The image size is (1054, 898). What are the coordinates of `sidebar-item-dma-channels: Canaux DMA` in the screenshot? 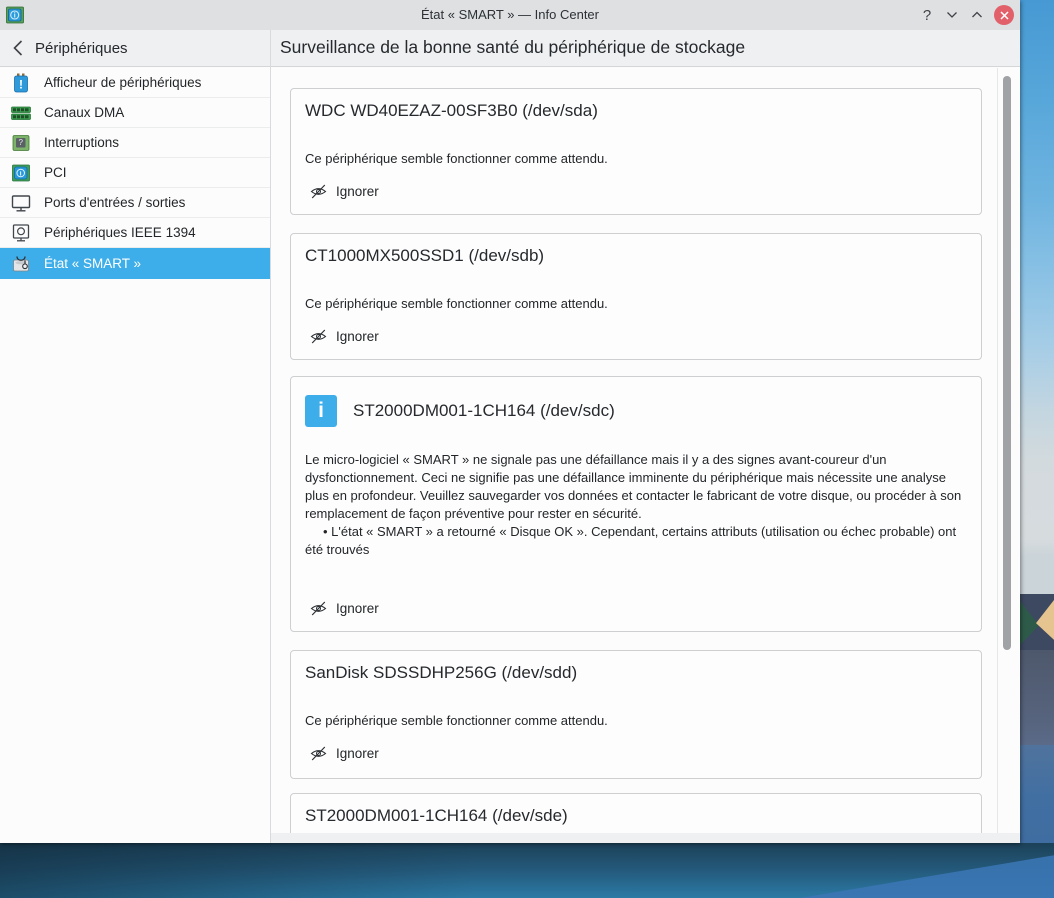 It's located at (135, 113).